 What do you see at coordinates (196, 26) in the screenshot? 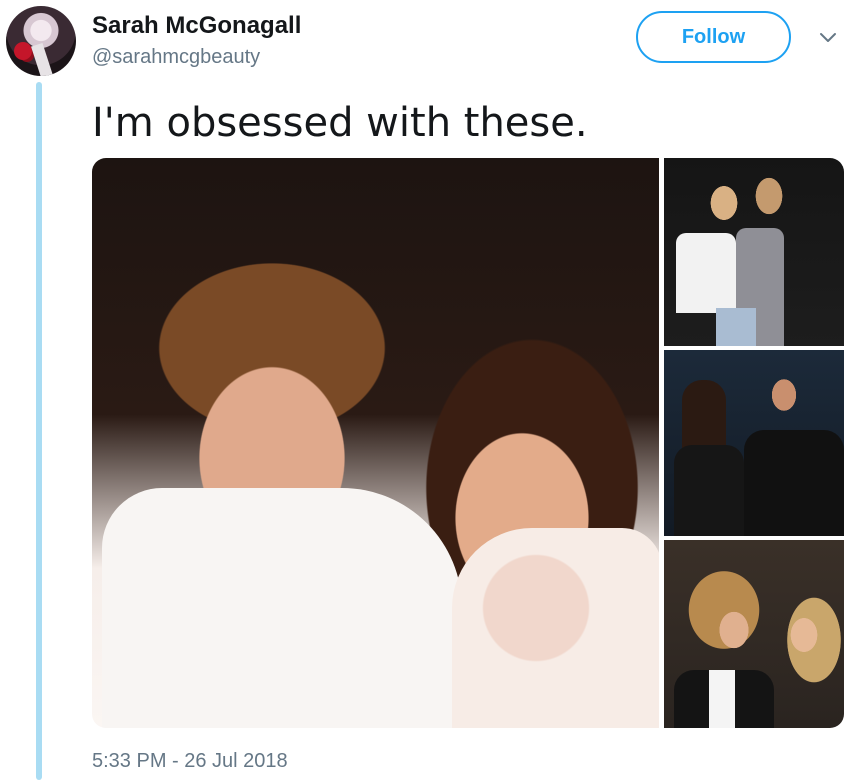
I see `author-name: Sarah McGonagall` at bounding box center [196, 26].